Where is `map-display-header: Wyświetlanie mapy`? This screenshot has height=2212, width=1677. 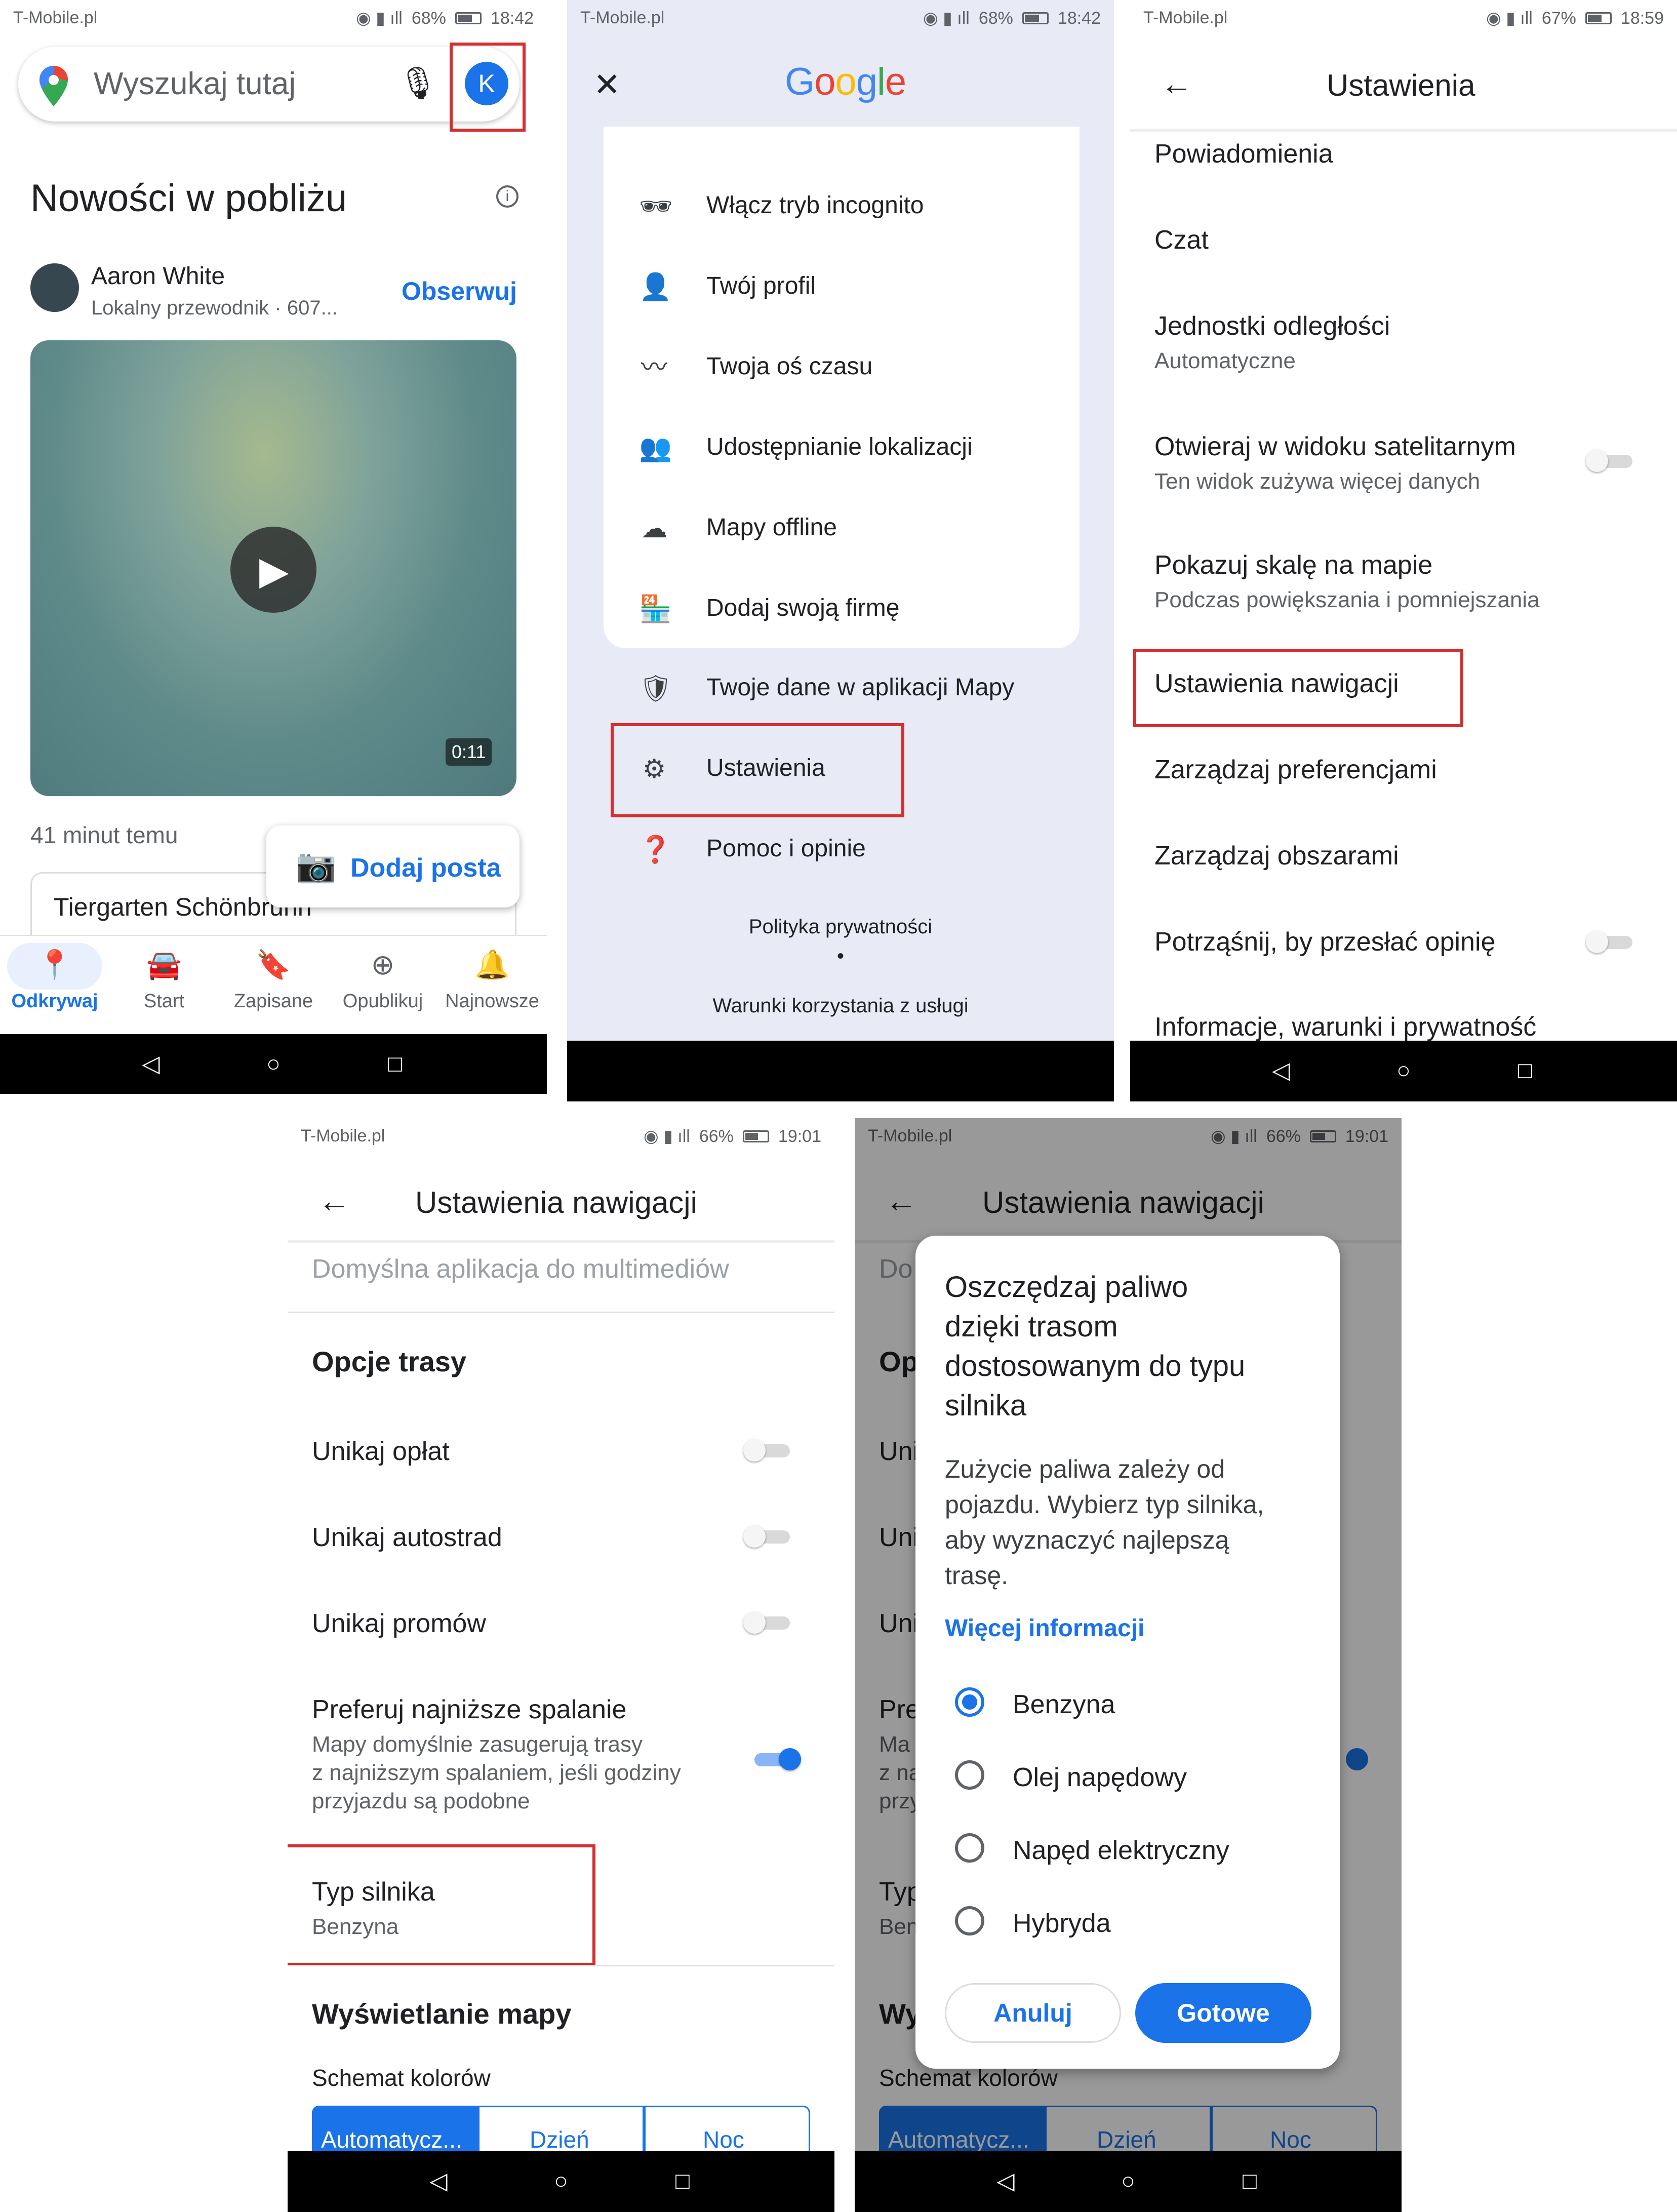
map-display-header: Wyświetlanie mapy is located at coordinates (442, 2014).